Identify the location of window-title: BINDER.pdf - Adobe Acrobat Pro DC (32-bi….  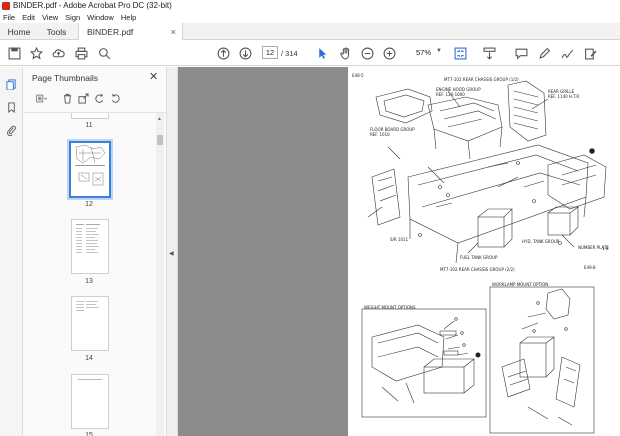
(92, 5).